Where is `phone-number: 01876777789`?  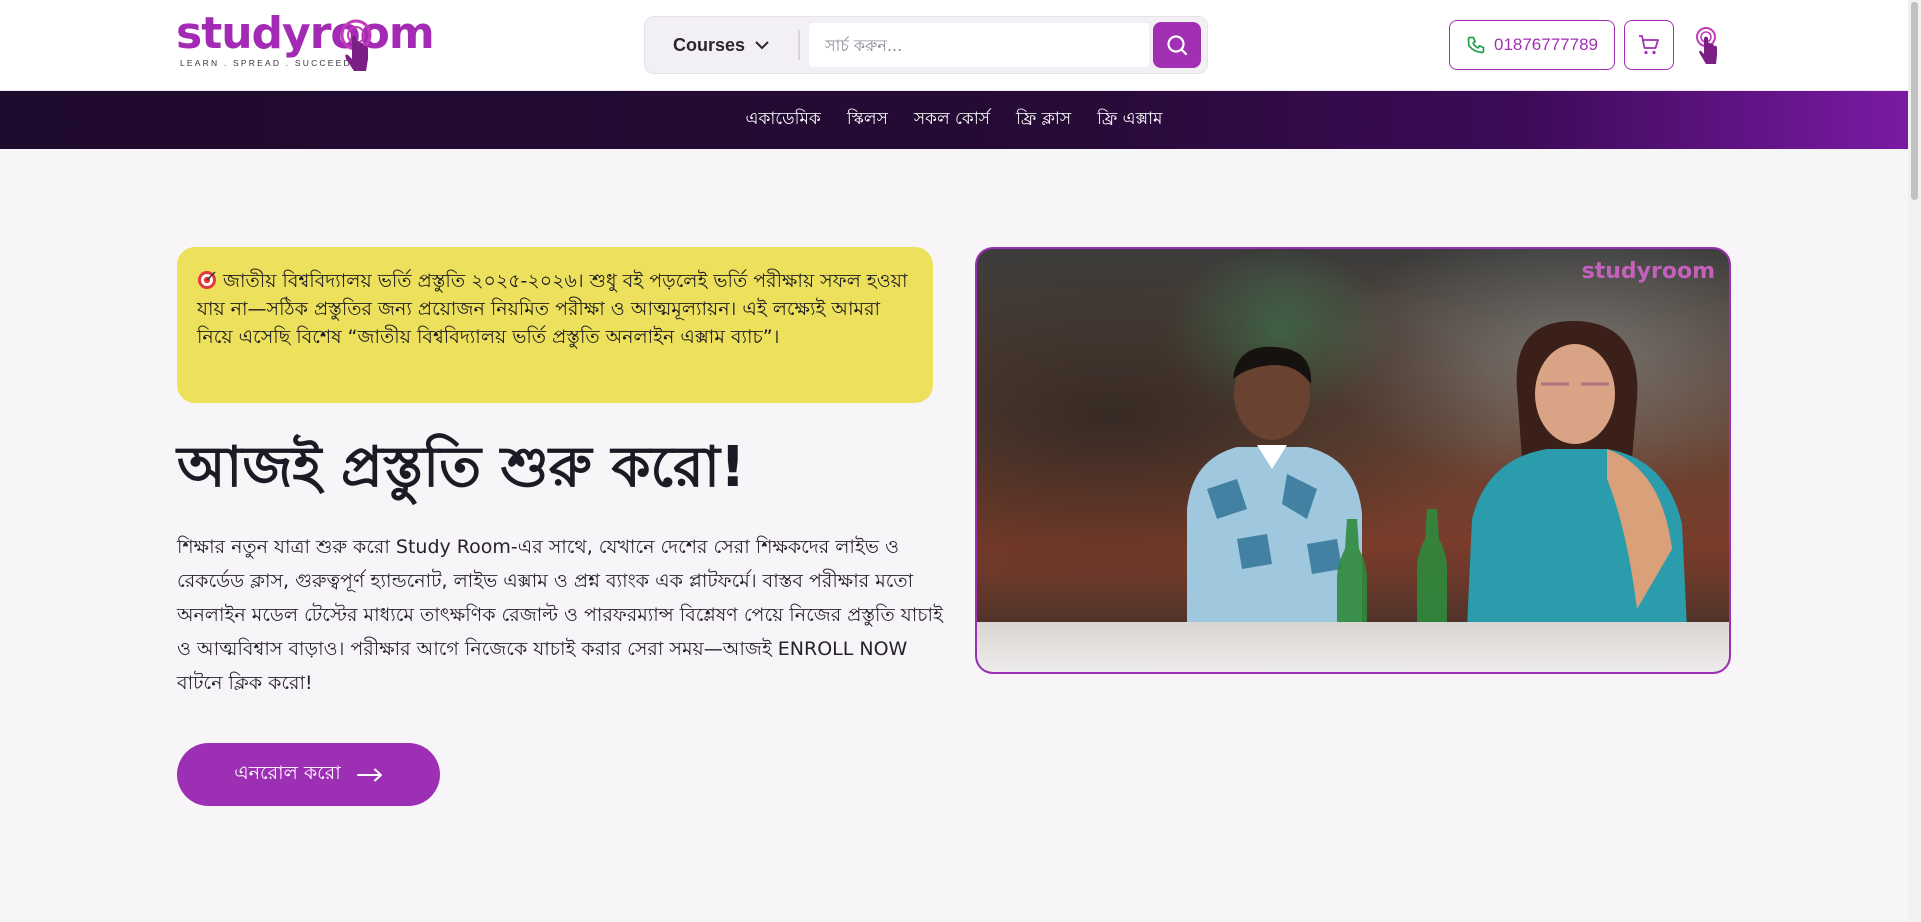
phone-number: 01876777789 is located at coordinates (1545, 44).